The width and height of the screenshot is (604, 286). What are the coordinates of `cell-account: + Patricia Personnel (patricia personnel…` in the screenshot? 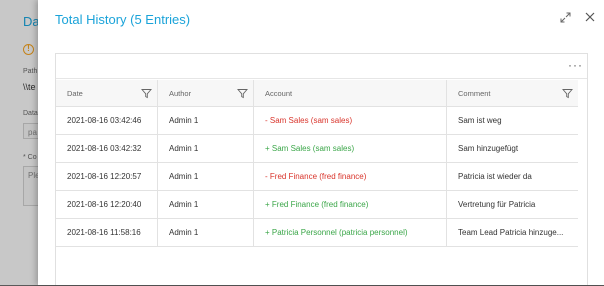 It's located at (350, 232).